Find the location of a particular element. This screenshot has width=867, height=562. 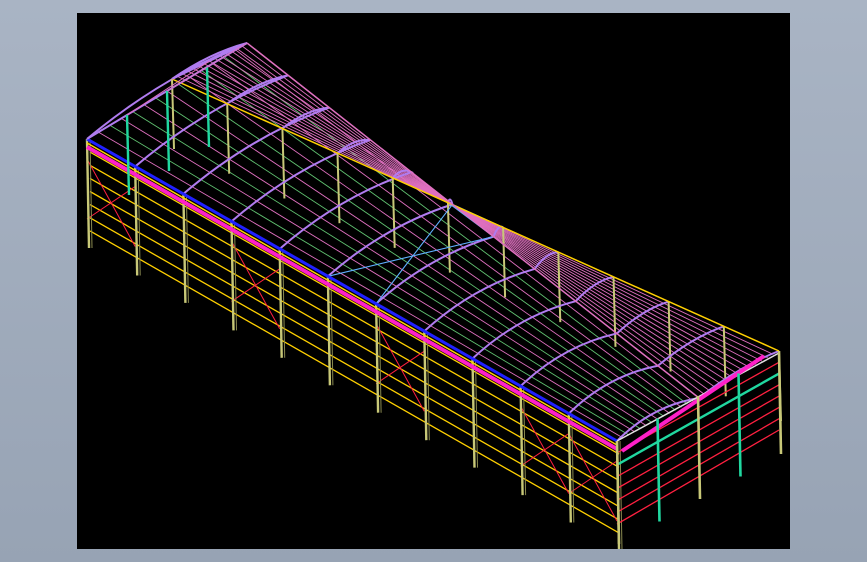

front-column-flange is located at coordinates (621, 494).